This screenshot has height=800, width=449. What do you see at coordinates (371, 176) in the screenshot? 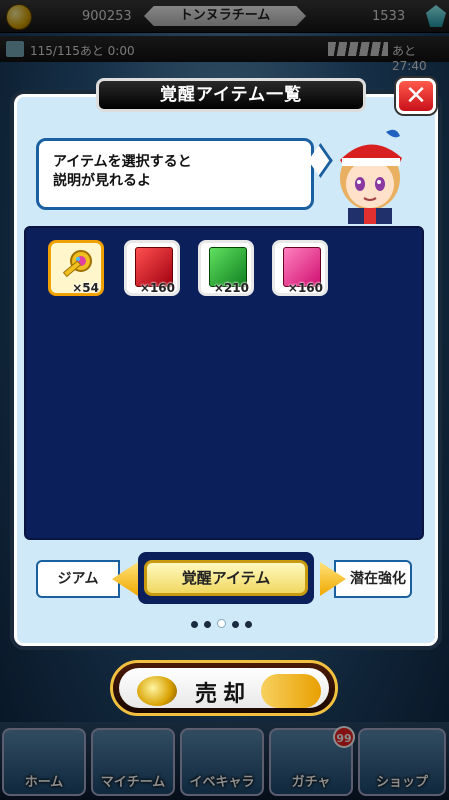
I see `guide-character-avatar` at bounding box center [371, 176].